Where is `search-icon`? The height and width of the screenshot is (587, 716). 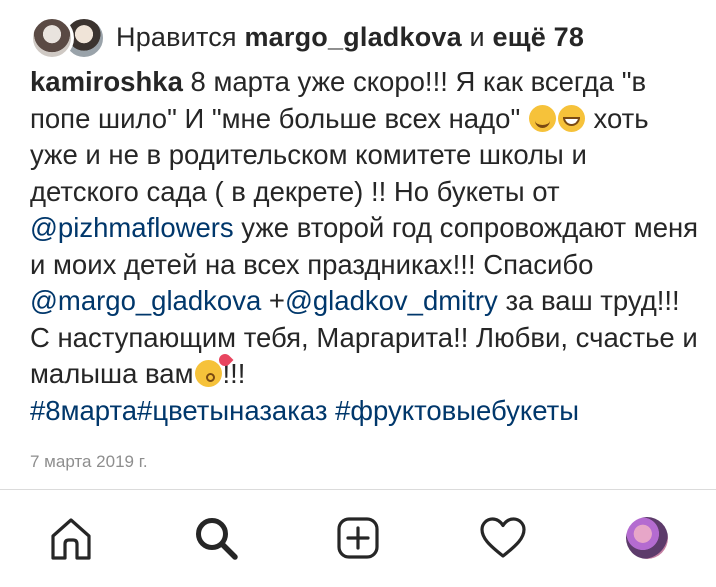
search-icon is located at coordinates (217, 539).